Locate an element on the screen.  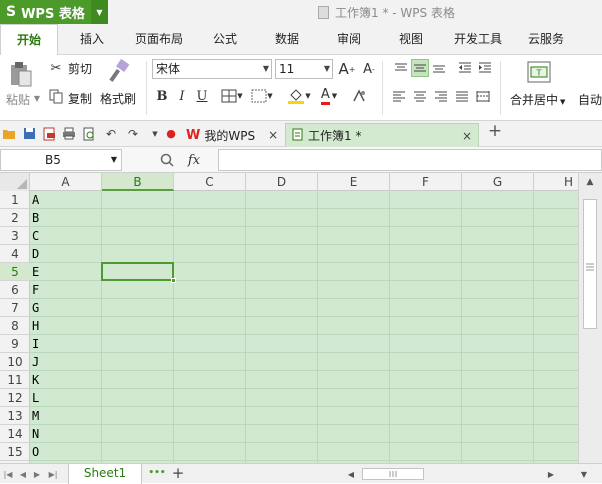
borders-icon: ▼ is located at coordinates (232, 96).